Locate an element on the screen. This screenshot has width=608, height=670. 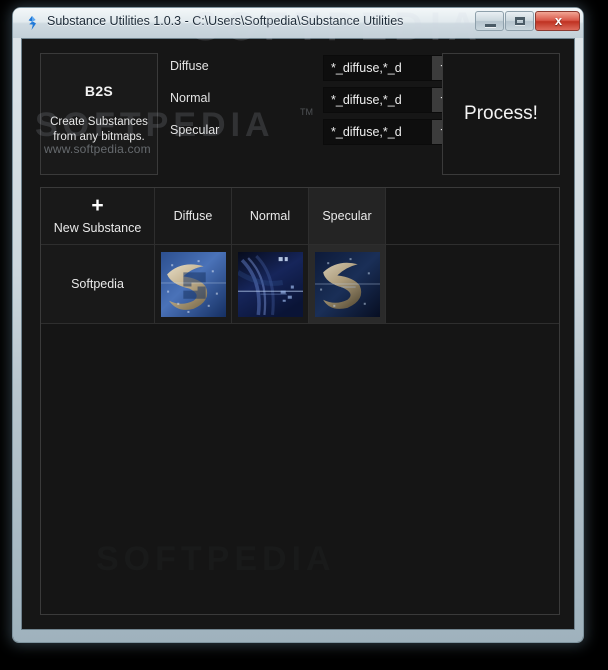
process-button-label: Process! is located at coordinates (501, 113).